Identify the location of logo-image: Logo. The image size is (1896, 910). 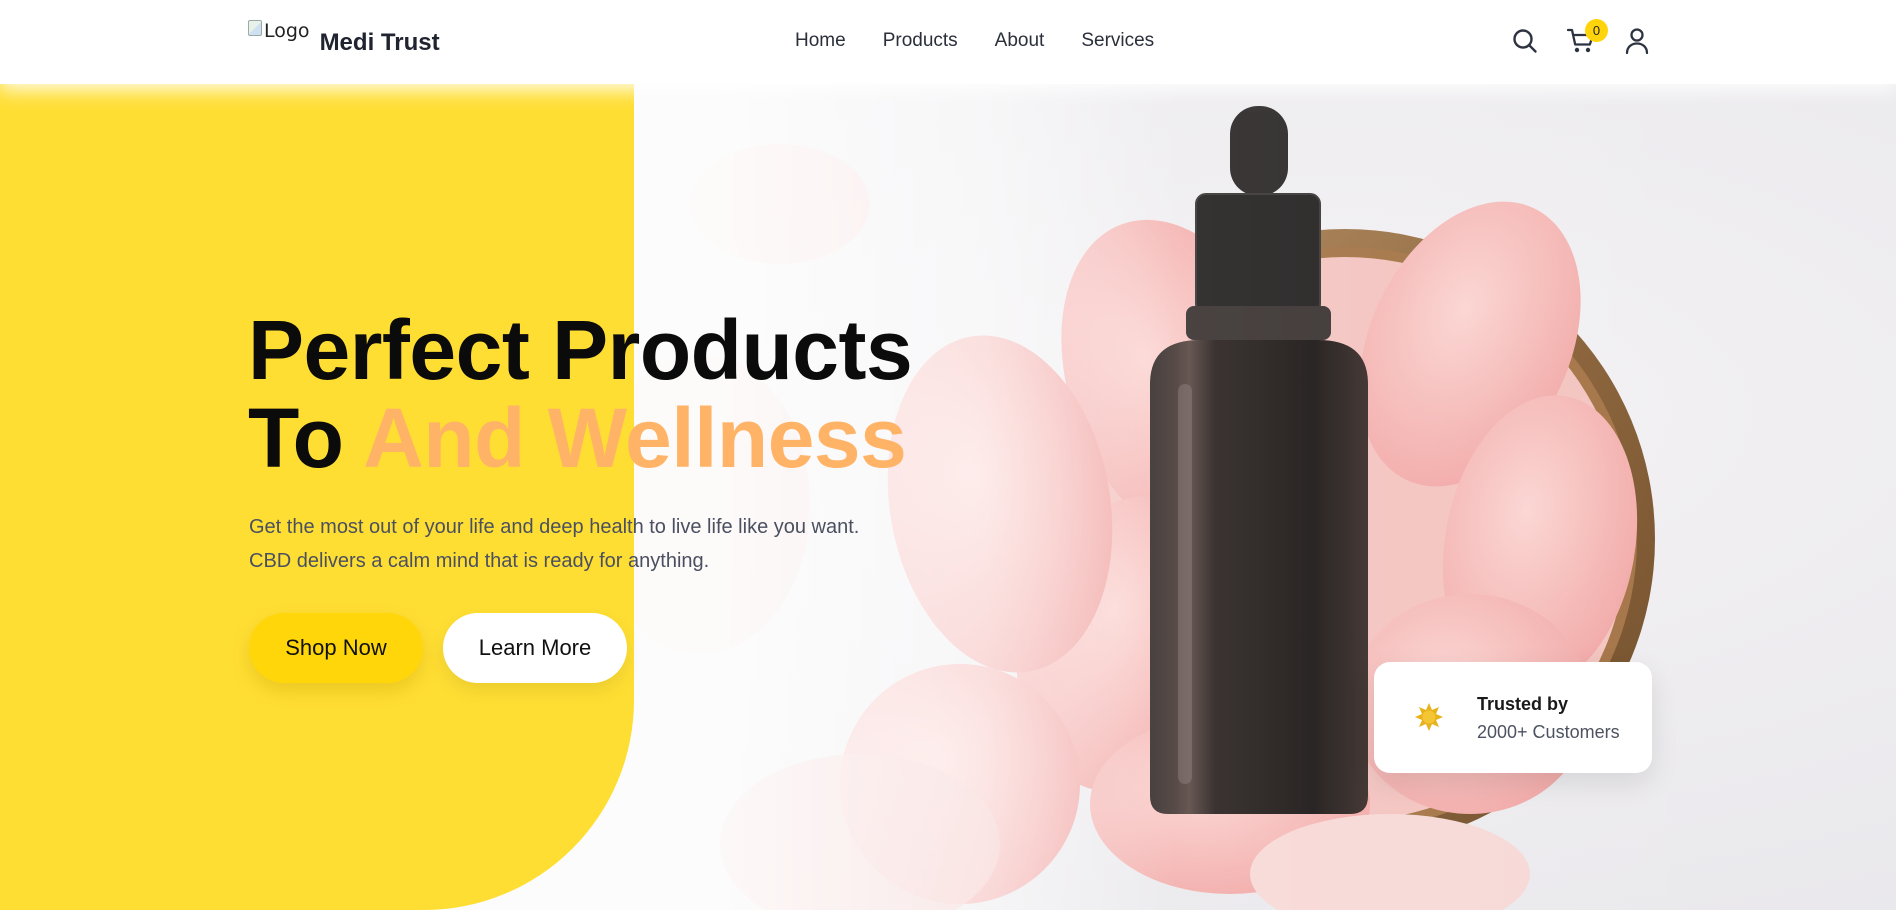
(279, 31).